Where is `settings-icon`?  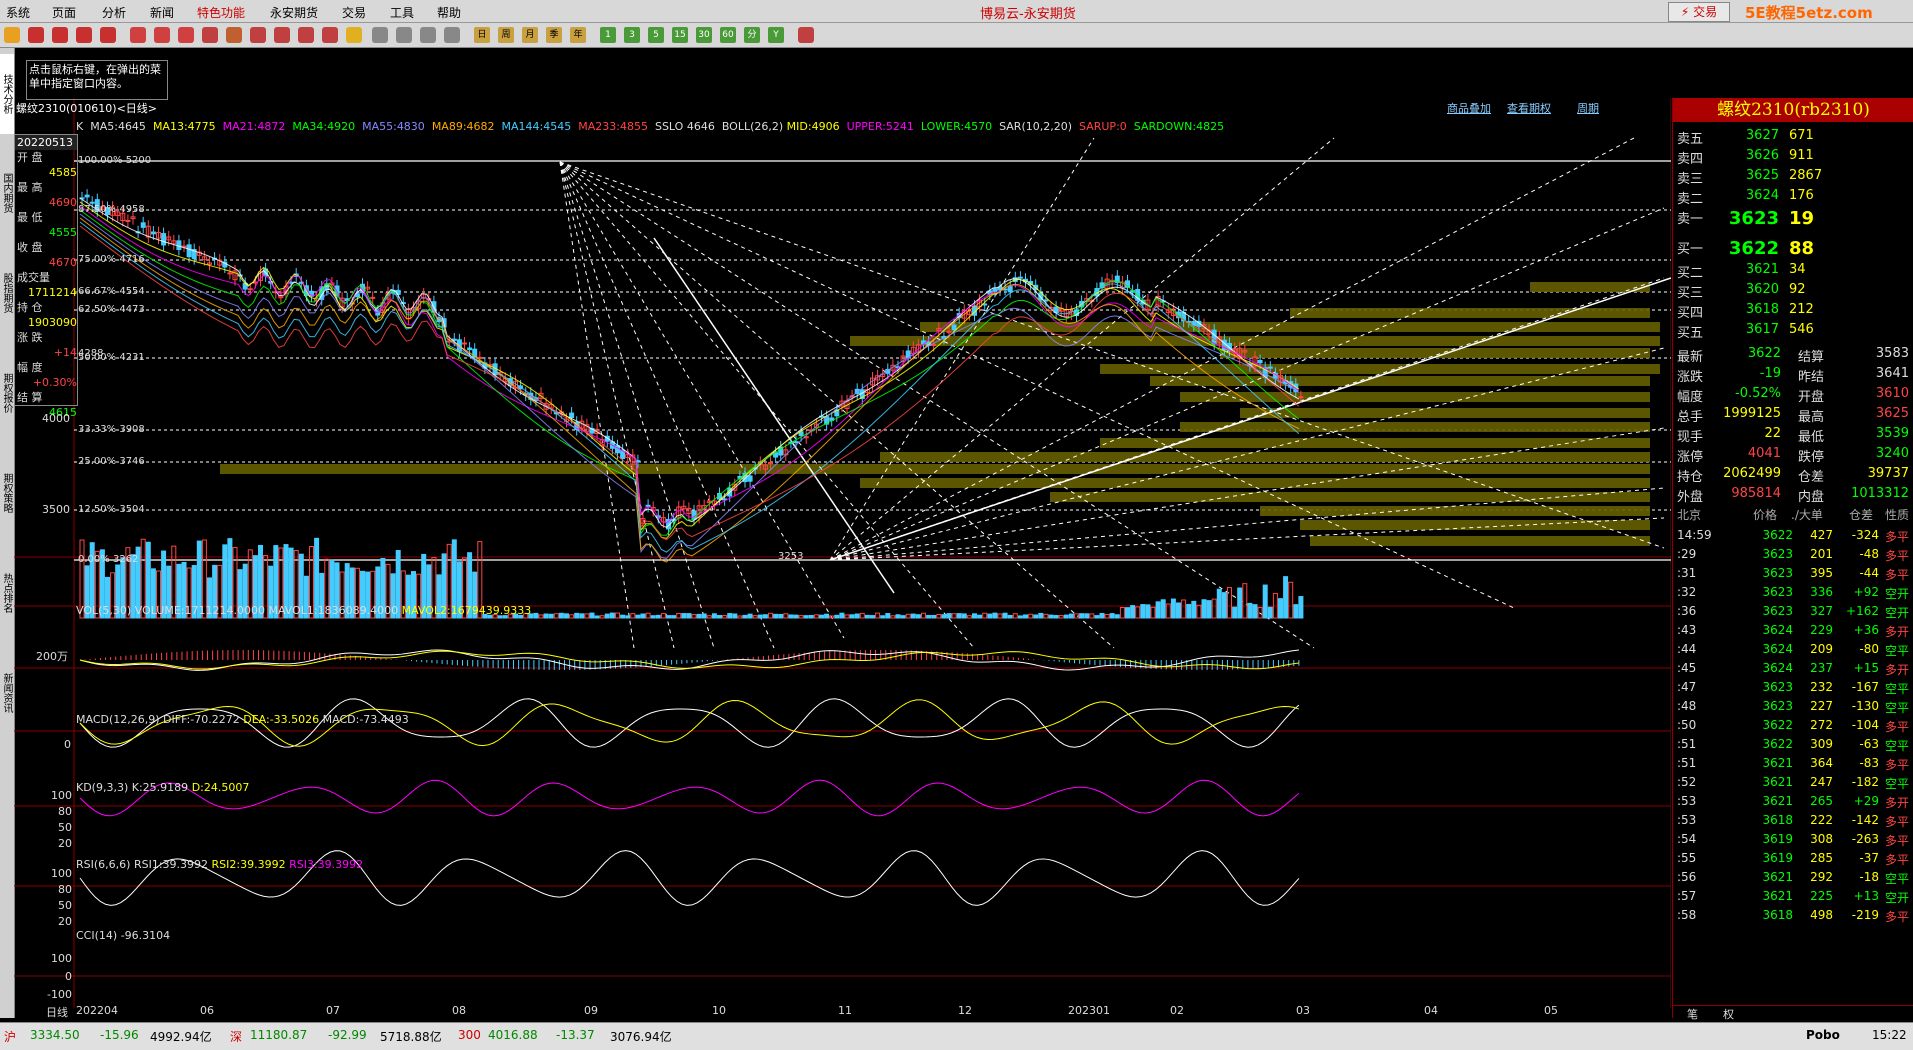
settings-icon is located at coordinates (806, 35).